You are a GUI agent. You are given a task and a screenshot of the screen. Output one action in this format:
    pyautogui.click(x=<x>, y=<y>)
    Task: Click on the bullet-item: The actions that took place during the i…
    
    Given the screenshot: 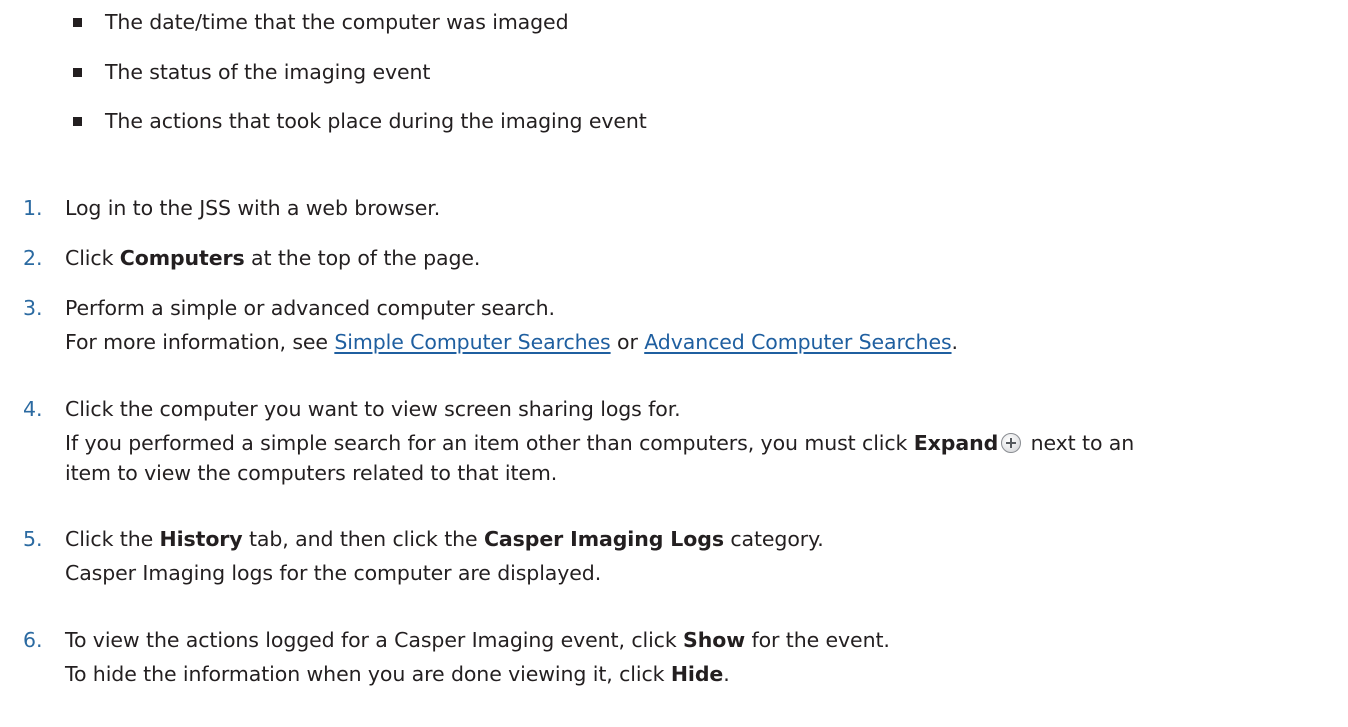 What is the action you would take?
    pyautogui.click(x=360, y=121)
    